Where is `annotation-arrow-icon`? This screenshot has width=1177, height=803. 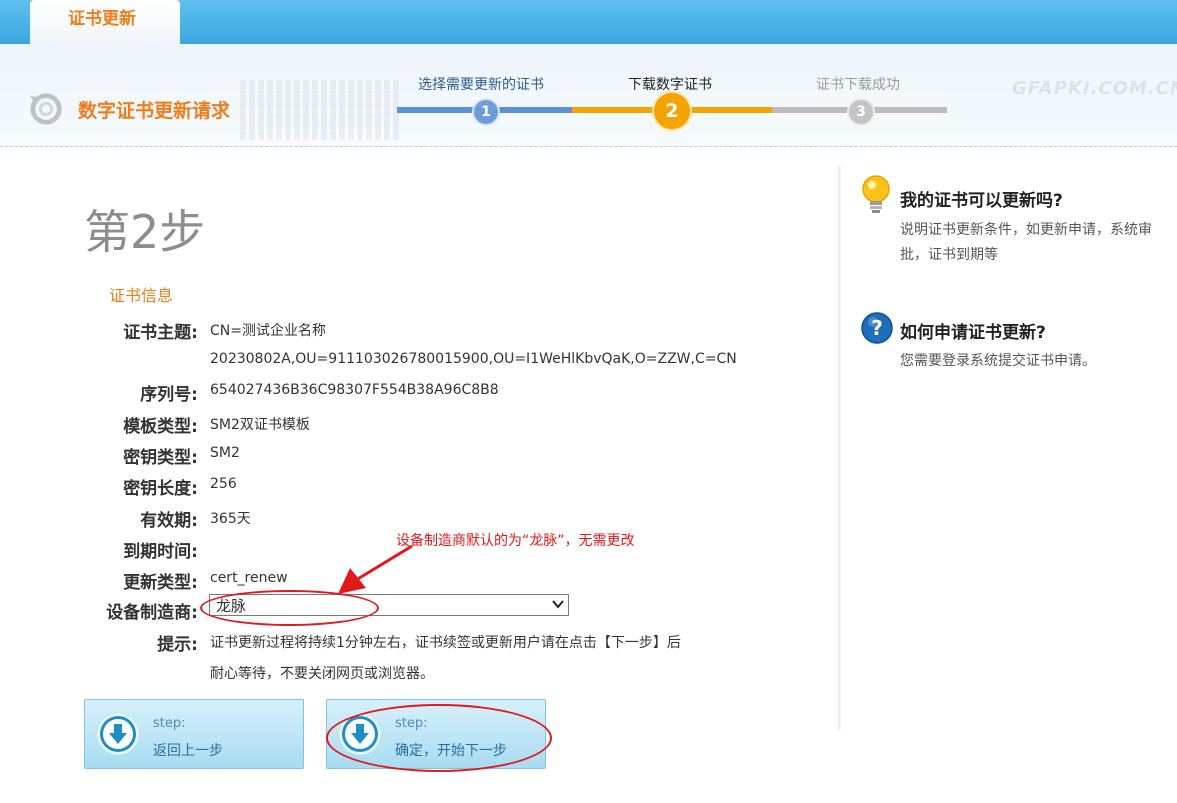 annotation-arrow-icon is located at coordinates (375, 569).